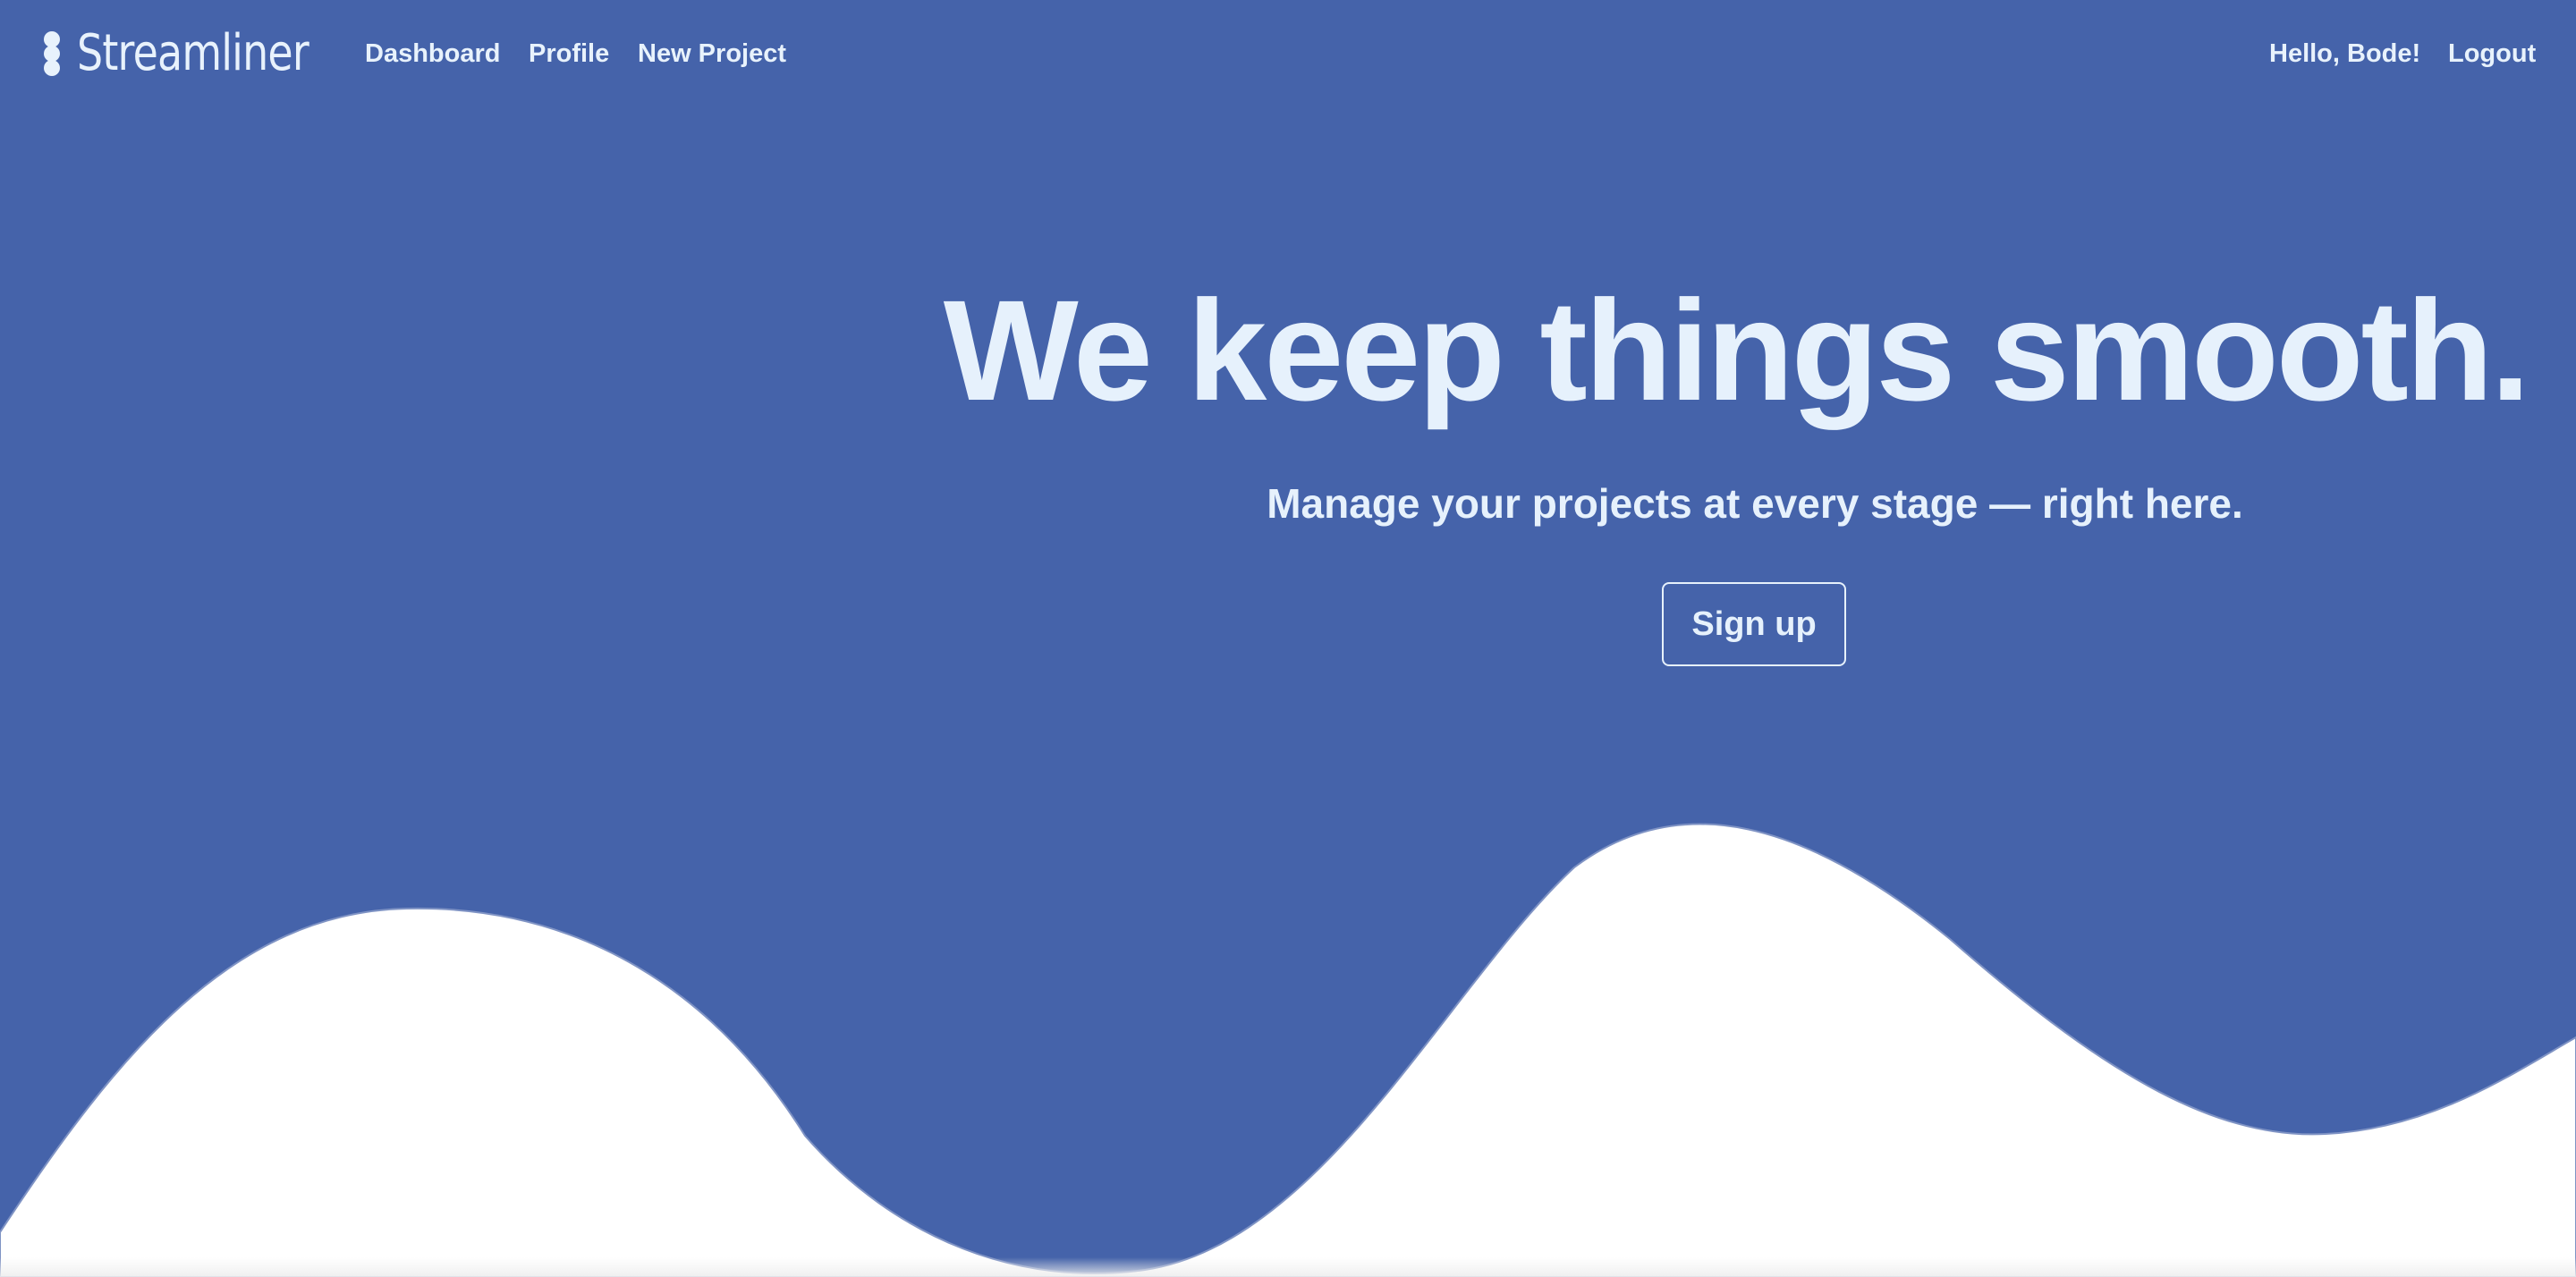 This screenshot has width=2576, height=1277. I want to click on bottom-fade, so click(1288, 1267).